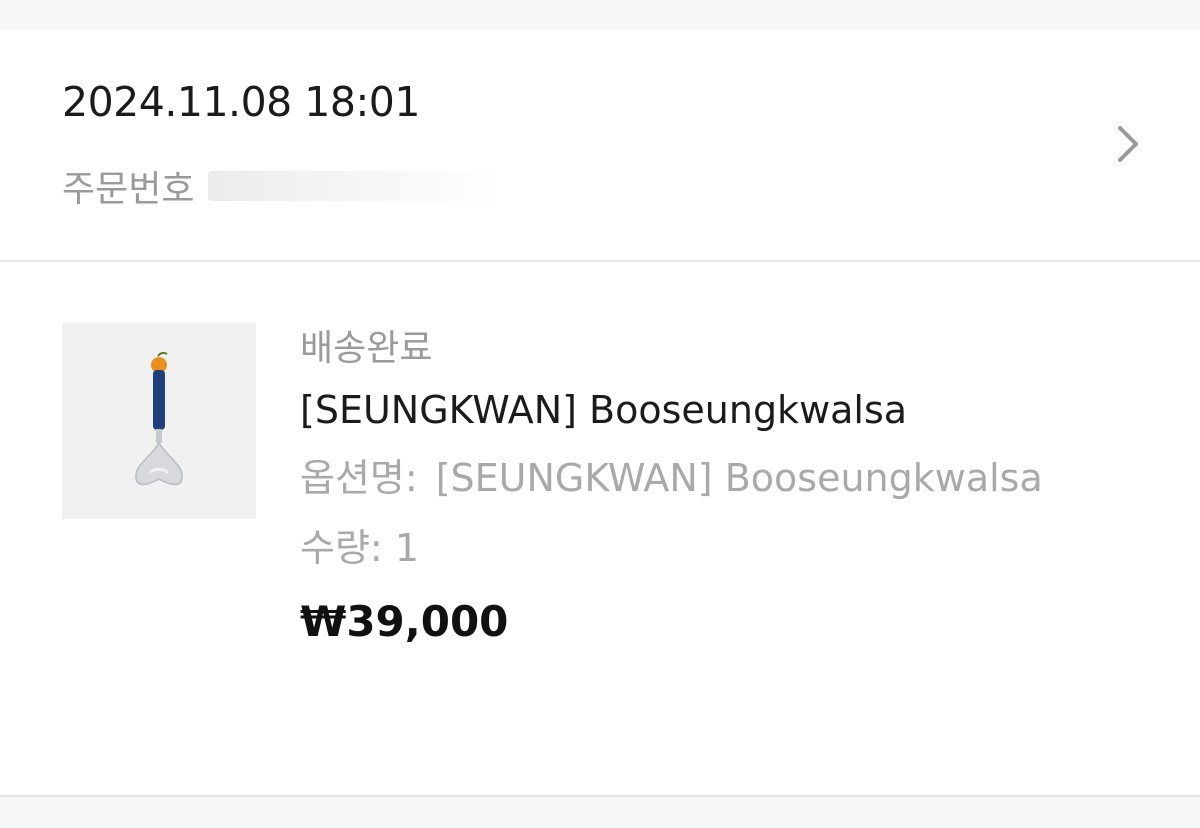  What do you see at coordinates (159, 418) in the screenshot?
I see `product-thumbnail-image` at bounding box center [159, 418].